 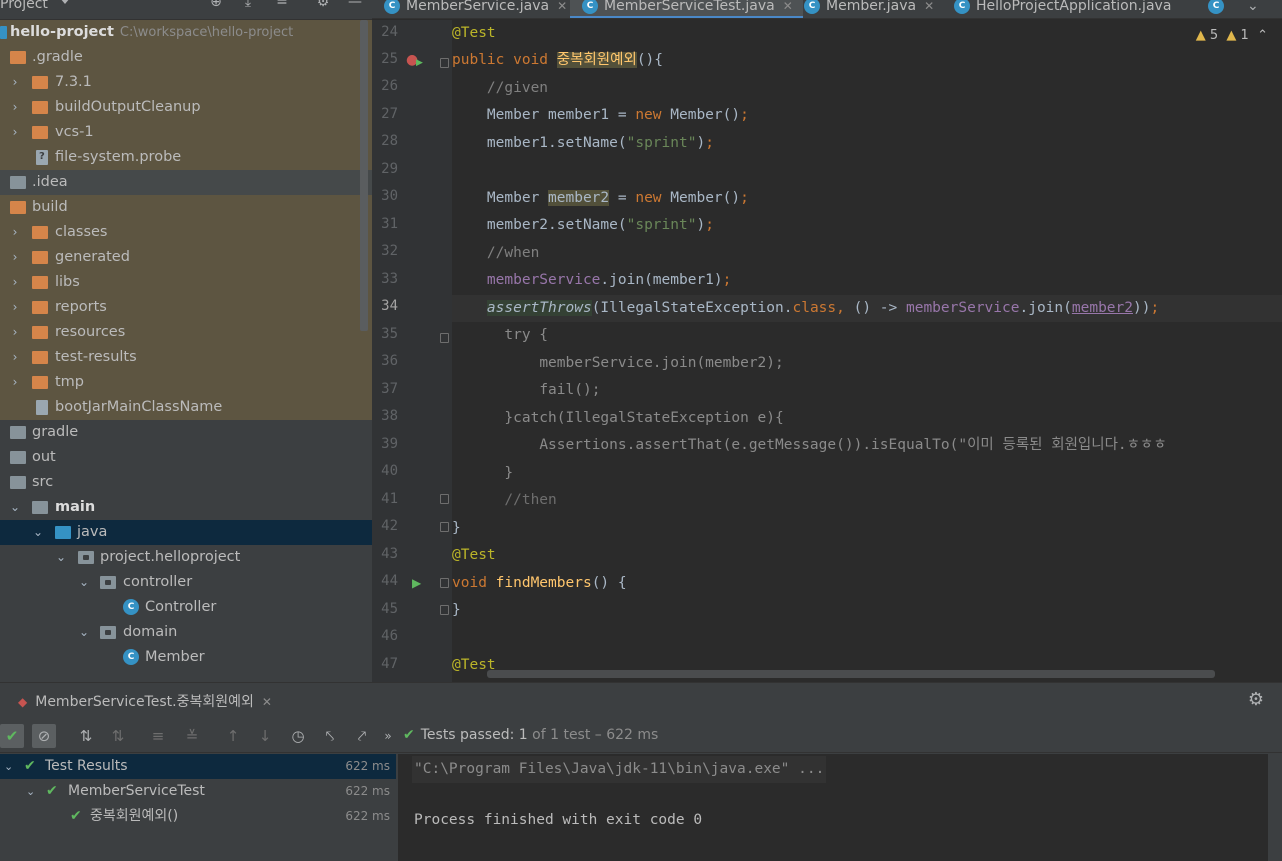 I want to click on tree-item-boot-jar-main-class-name: bootJarMainClassName, so click(x=186, y=407).